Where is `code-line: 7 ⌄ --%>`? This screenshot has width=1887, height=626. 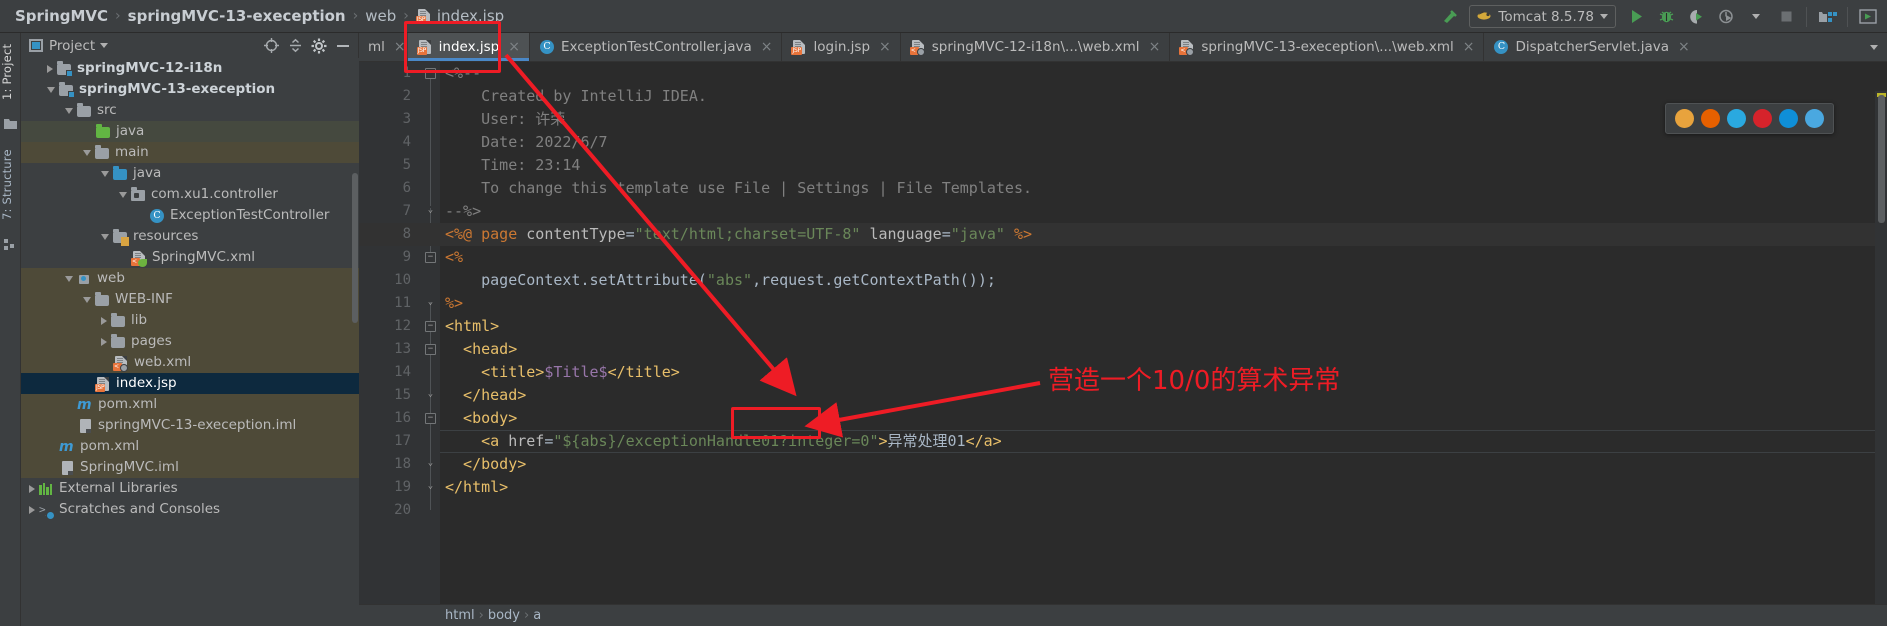 code-line: 7 ⌄ --%> is located at coordinates (1123, 211).